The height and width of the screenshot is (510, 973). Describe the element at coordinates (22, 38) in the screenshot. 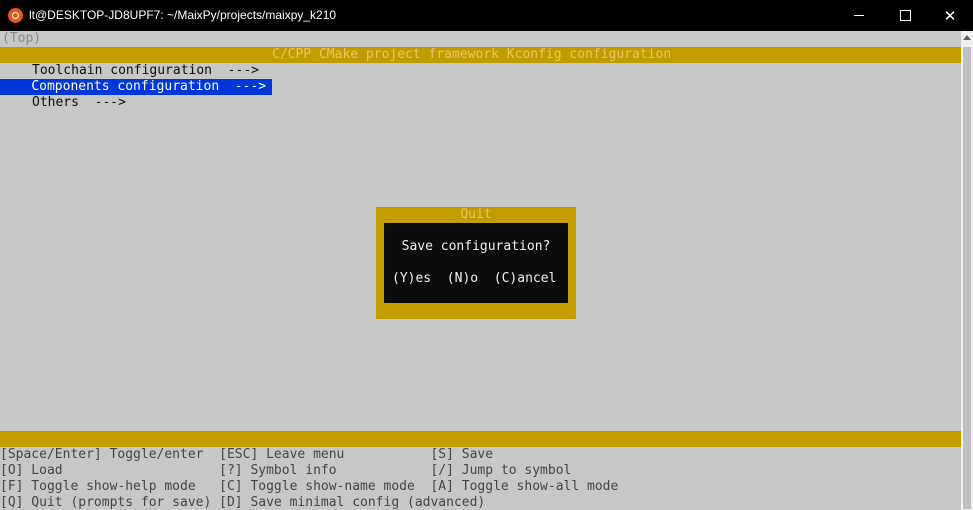

I see `breadcrumb: (Top)` at that location.